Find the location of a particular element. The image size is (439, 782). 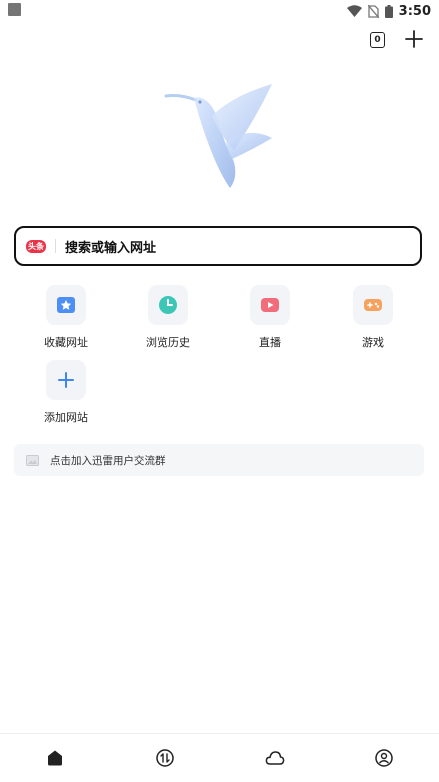

quick-link-bookmarks: 收藏网址 is located at coordinates (66, 317).